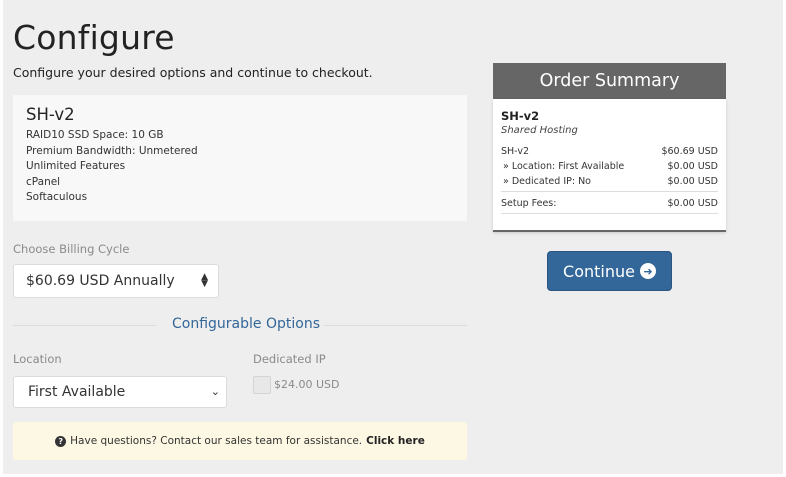 This screenshot has width=786, height=477. Describe the element at coordinates (204, 280) in the screenshot. I see `select-arrows-icon: ▲ ▼` at that location.